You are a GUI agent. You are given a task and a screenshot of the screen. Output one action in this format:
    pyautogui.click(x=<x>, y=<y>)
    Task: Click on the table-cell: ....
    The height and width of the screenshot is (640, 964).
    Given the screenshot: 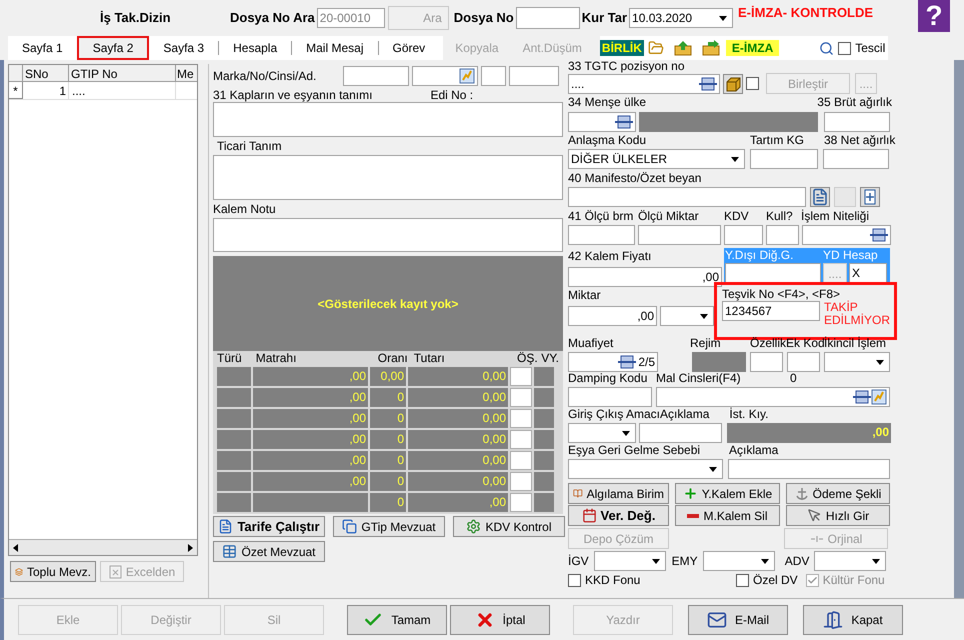 What is the action you would take?
    pyautogui.click(x=122, y=90)
    